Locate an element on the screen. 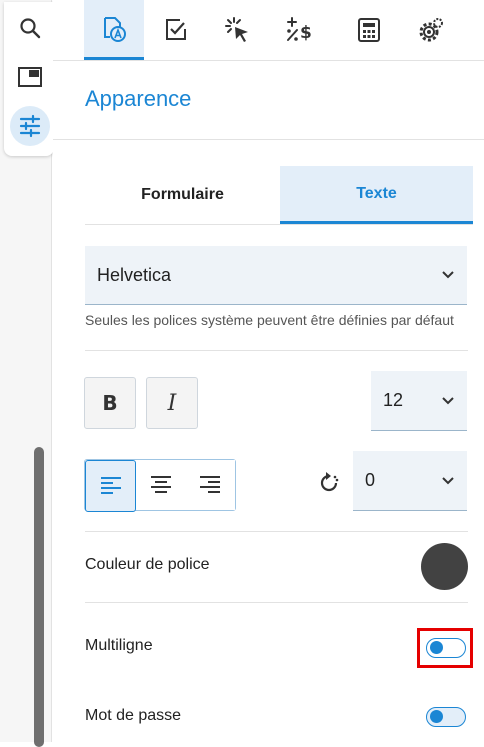  subtab-divider is located at coordinates (279, 224).